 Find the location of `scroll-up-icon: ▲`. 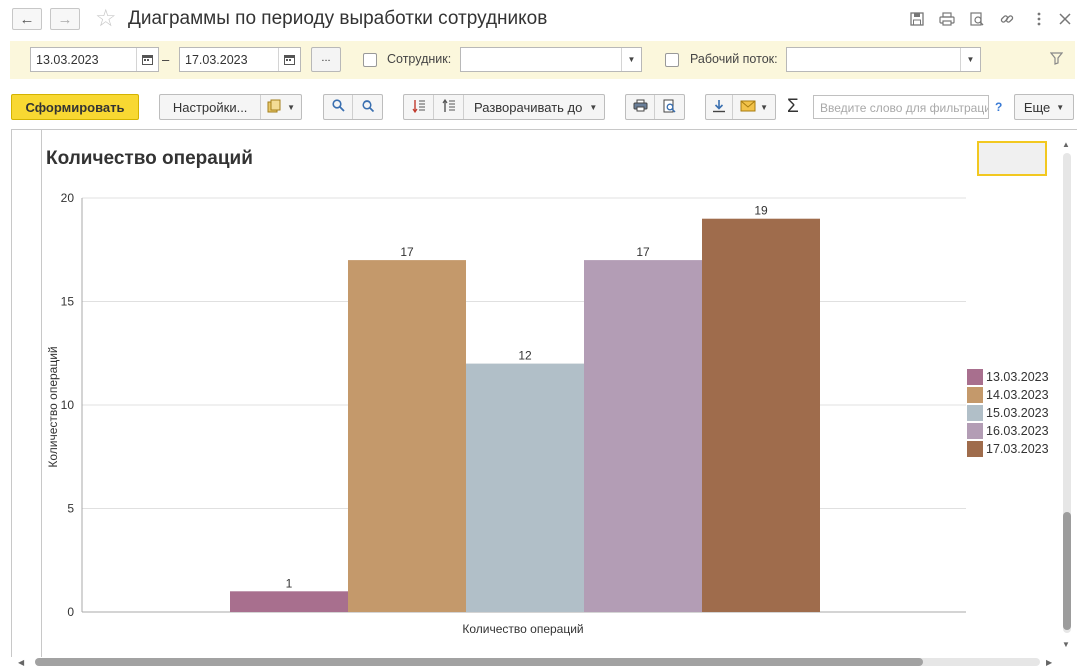

scroll-up-icon: ▲ is located at coordinates (1066, 144).